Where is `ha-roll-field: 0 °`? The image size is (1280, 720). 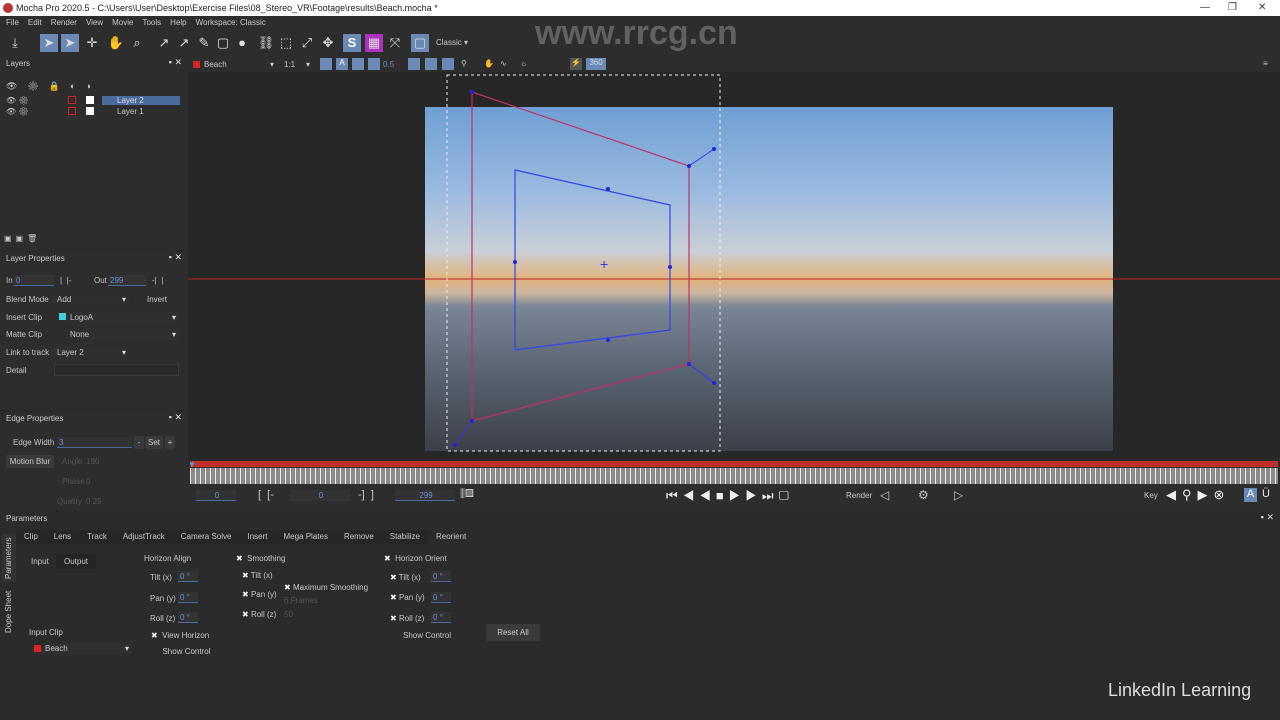
ha-roll-field: 0 ° is located at coordinates (188, 617).